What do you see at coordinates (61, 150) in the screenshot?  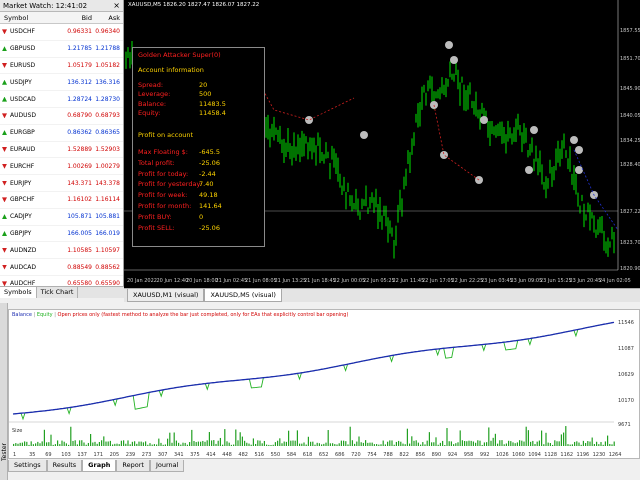 I see `symbol-row: EURAUD 1.52889 1.52903` at bounding box center [61, 150].